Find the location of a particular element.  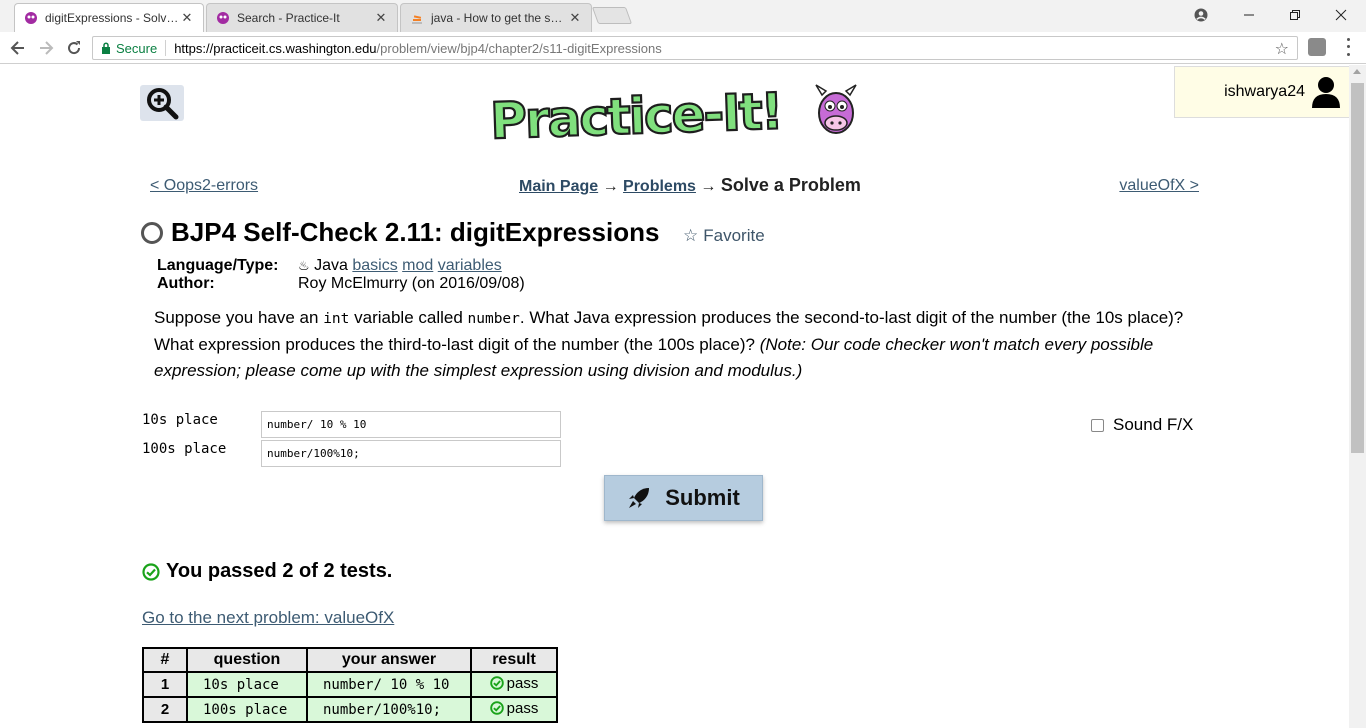

favorite-label: Favorite is located at coordinates (734, 235).